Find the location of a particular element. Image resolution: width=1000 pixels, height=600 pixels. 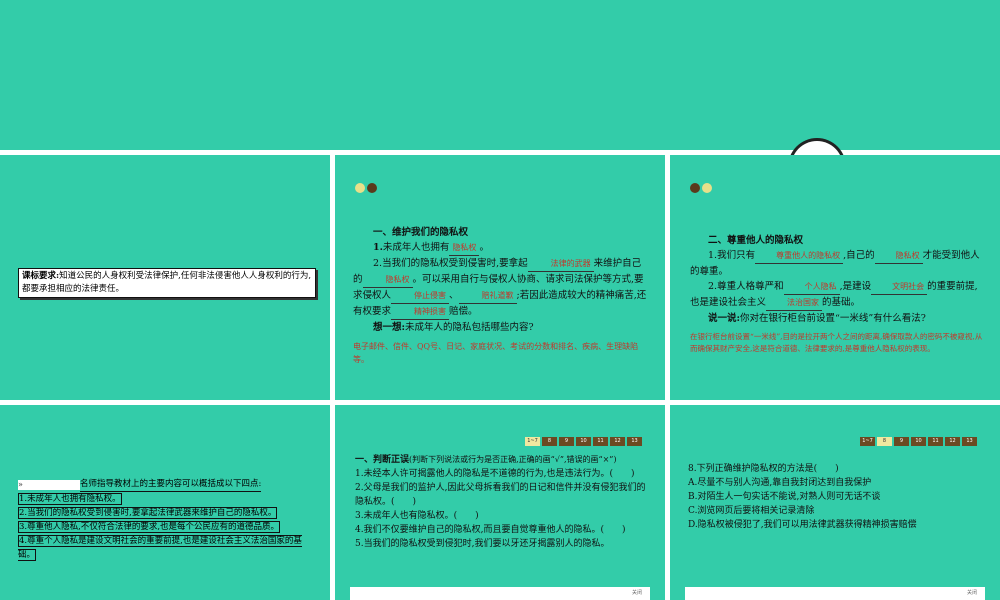

think-answer: 电子邮件、信件、QQ号、日记、家庭状况、考试的分数和排名、疾病、生理缺陷等。 is located at coordinates (496, 353).